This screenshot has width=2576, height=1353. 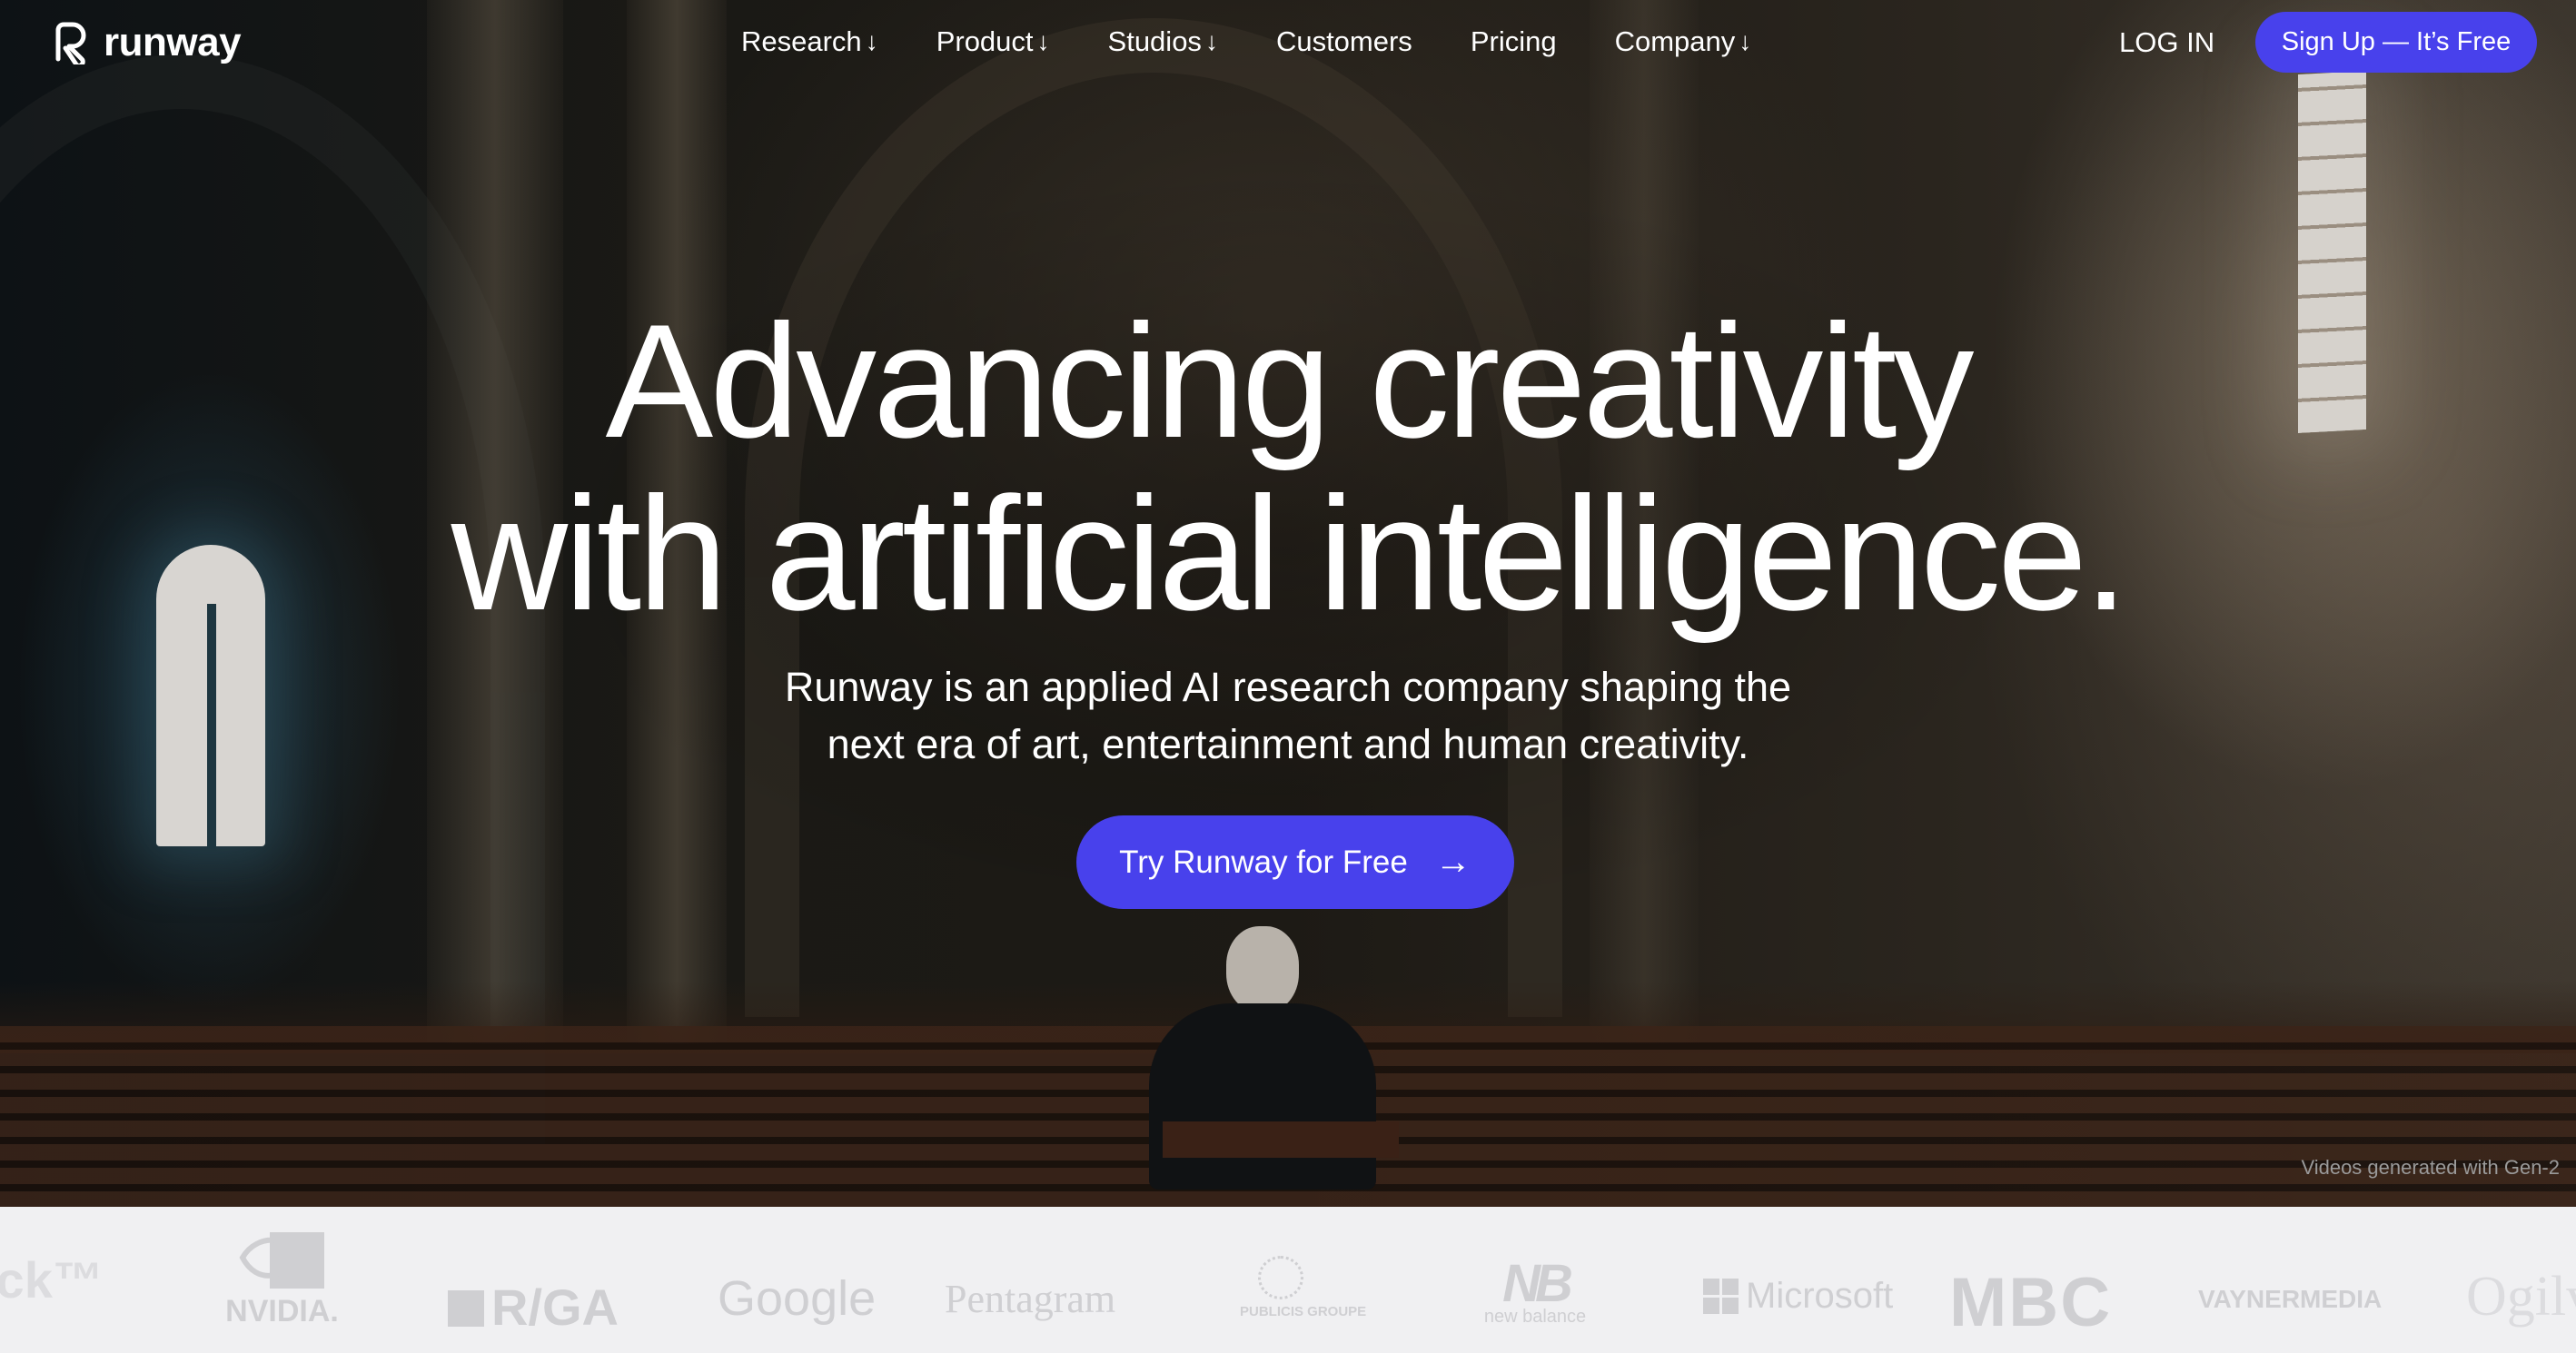 I want to click on try-runway-button: Try Runway for Free →, so click(x=1295, y=862).